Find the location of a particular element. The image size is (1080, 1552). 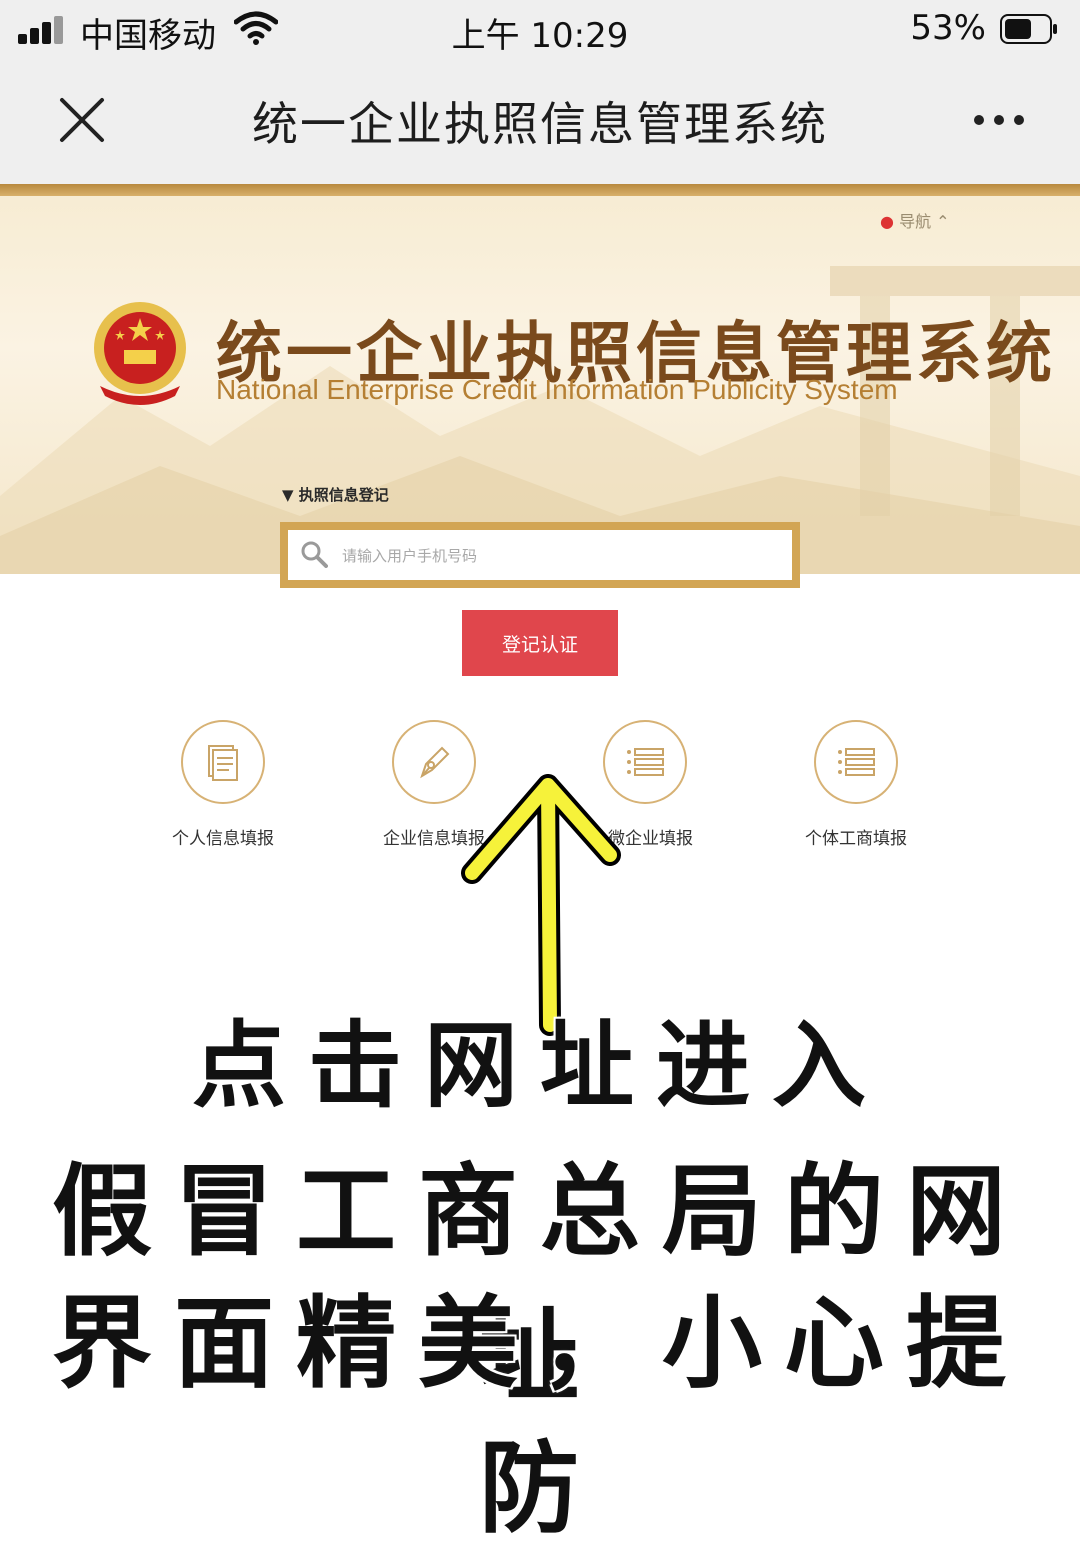

shortcut-individual-business: 个体工商填报 is located at coordinates (856, 784).